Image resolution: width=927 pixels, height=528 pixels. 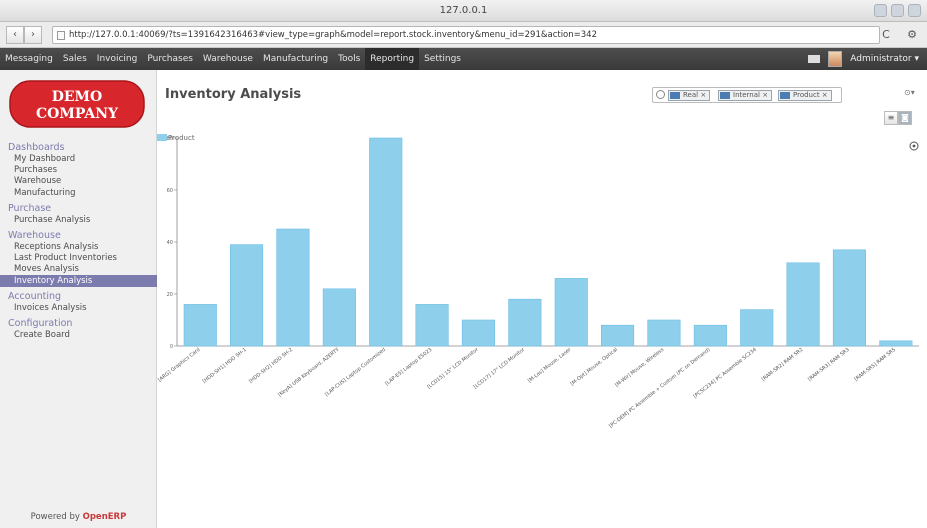 What do you see at coordinates (15, 35) in the screenshot?
I see `back-button: ‹` at bounding box center [15, 35].